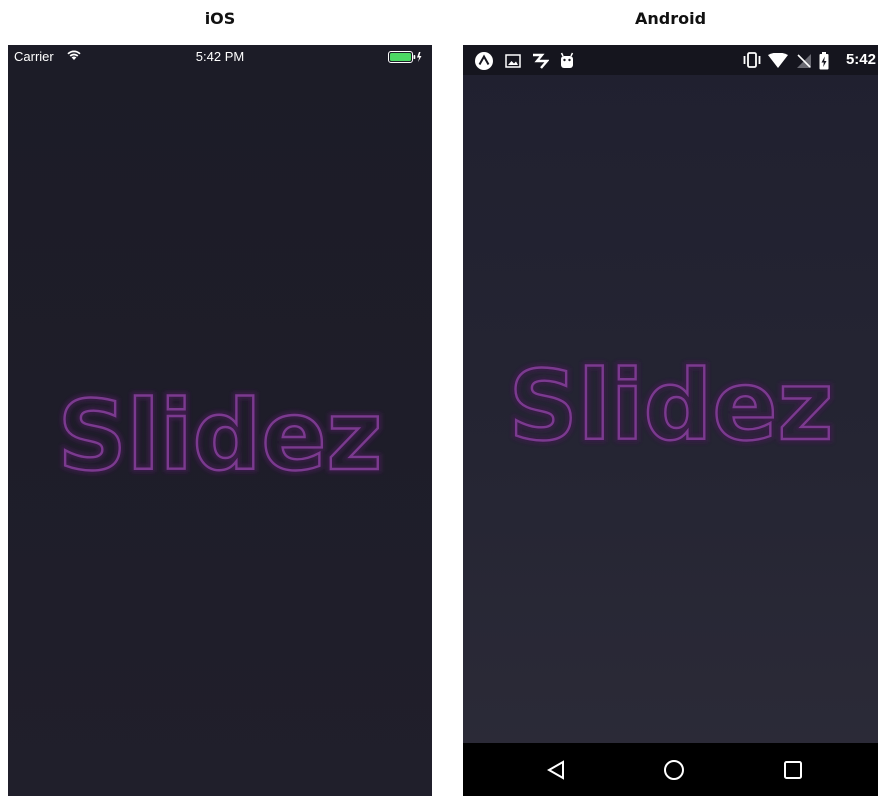 The image size is (878, 796). I want to click on android-nav-bar, so click(670, 769).